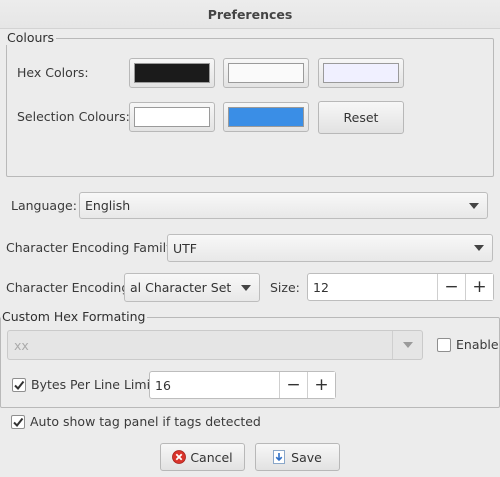 Image resolution: width=500 pixels, height=477 pixels. What do you see at coordinates (108, 205) in the screenshot?
I see `language-value: English` at bounding box center [108, 205].